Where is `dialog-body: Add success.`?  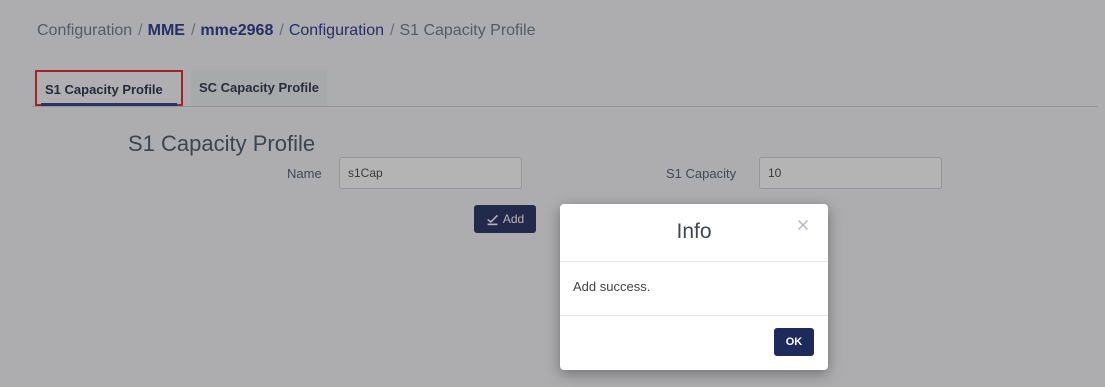
dialog-body: Add success. is located at coordinates (694, 289).